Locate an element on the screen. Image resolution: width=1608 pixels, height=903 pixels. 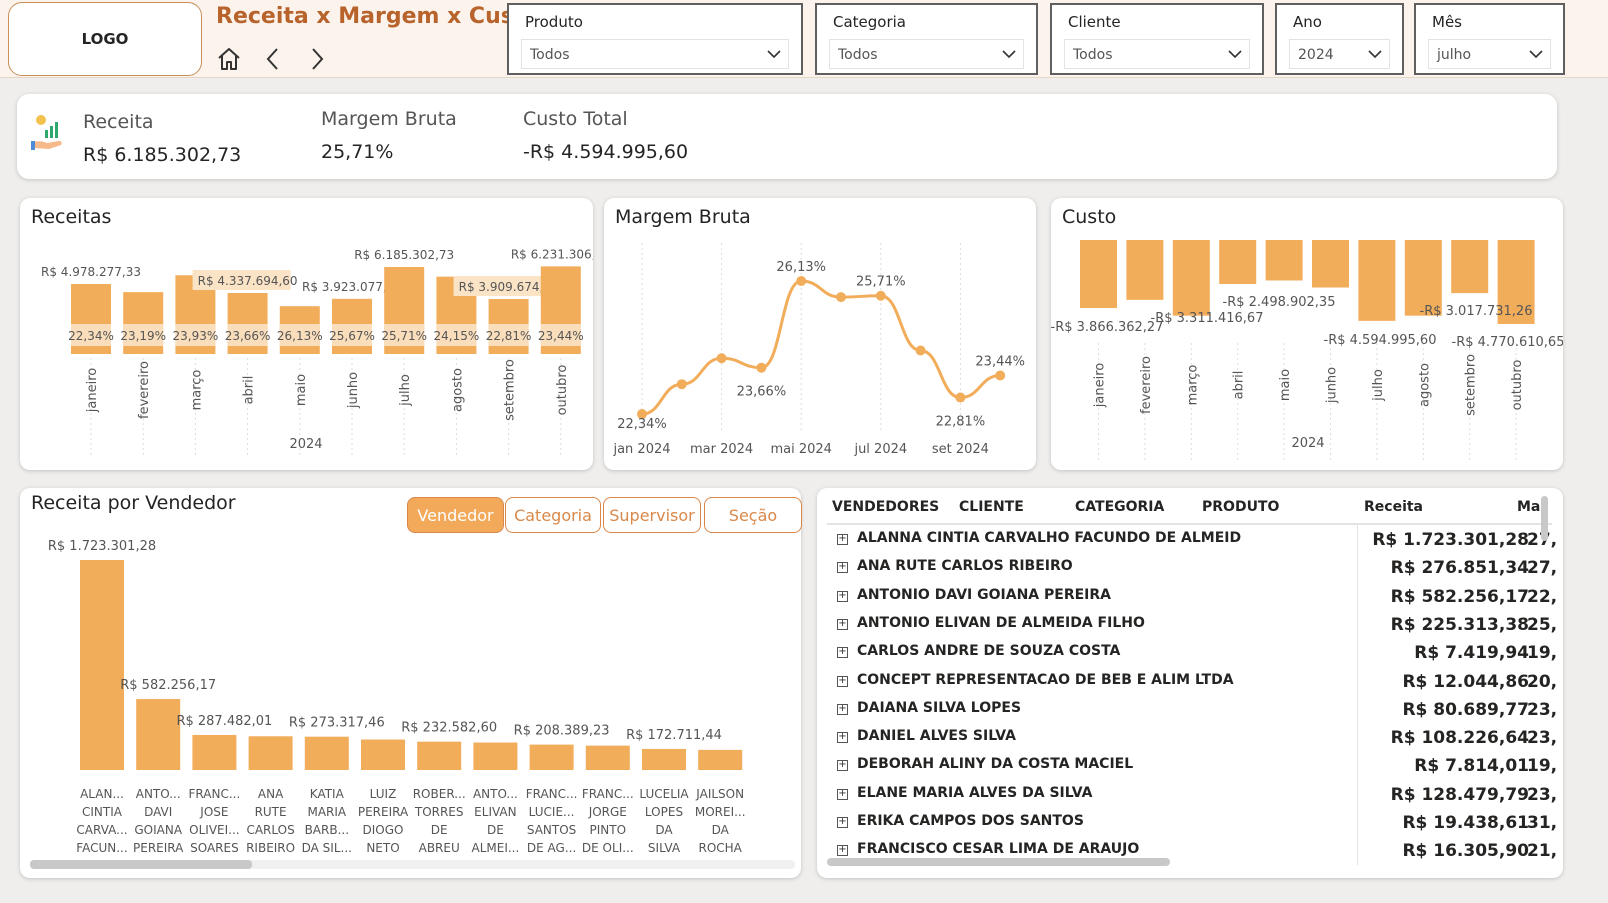
receita-cell: R$ 582.256,17 is located at coordinates (1459, 596).